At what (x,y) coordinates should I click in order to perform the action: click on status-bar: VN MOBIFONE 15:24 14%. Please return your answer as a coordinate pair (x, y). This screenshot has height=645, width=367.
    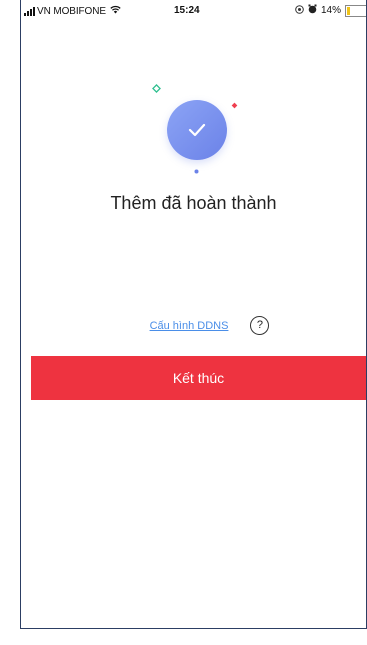
    Looking at the image, I should click on (193, 11).